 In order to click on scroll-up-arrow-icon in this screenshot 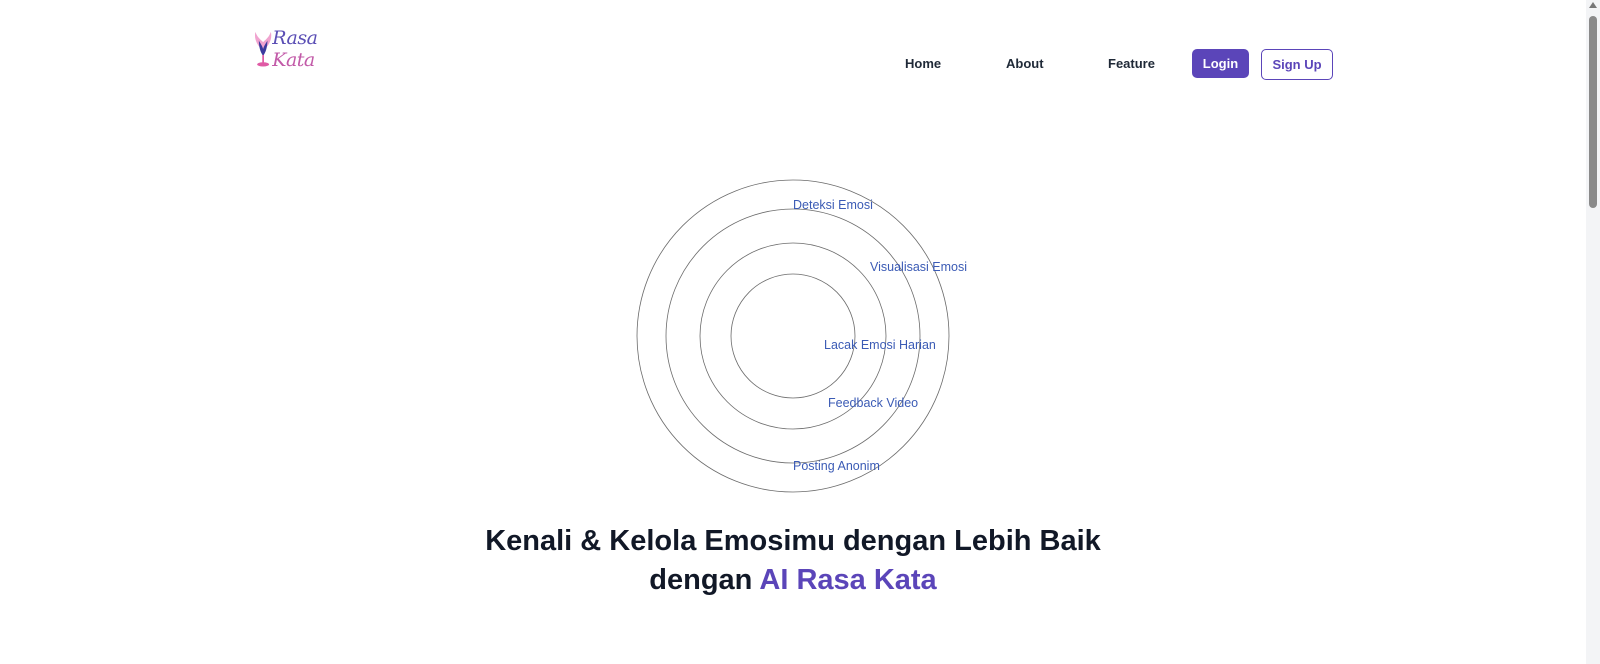, I will do `click(1593, 5)`.